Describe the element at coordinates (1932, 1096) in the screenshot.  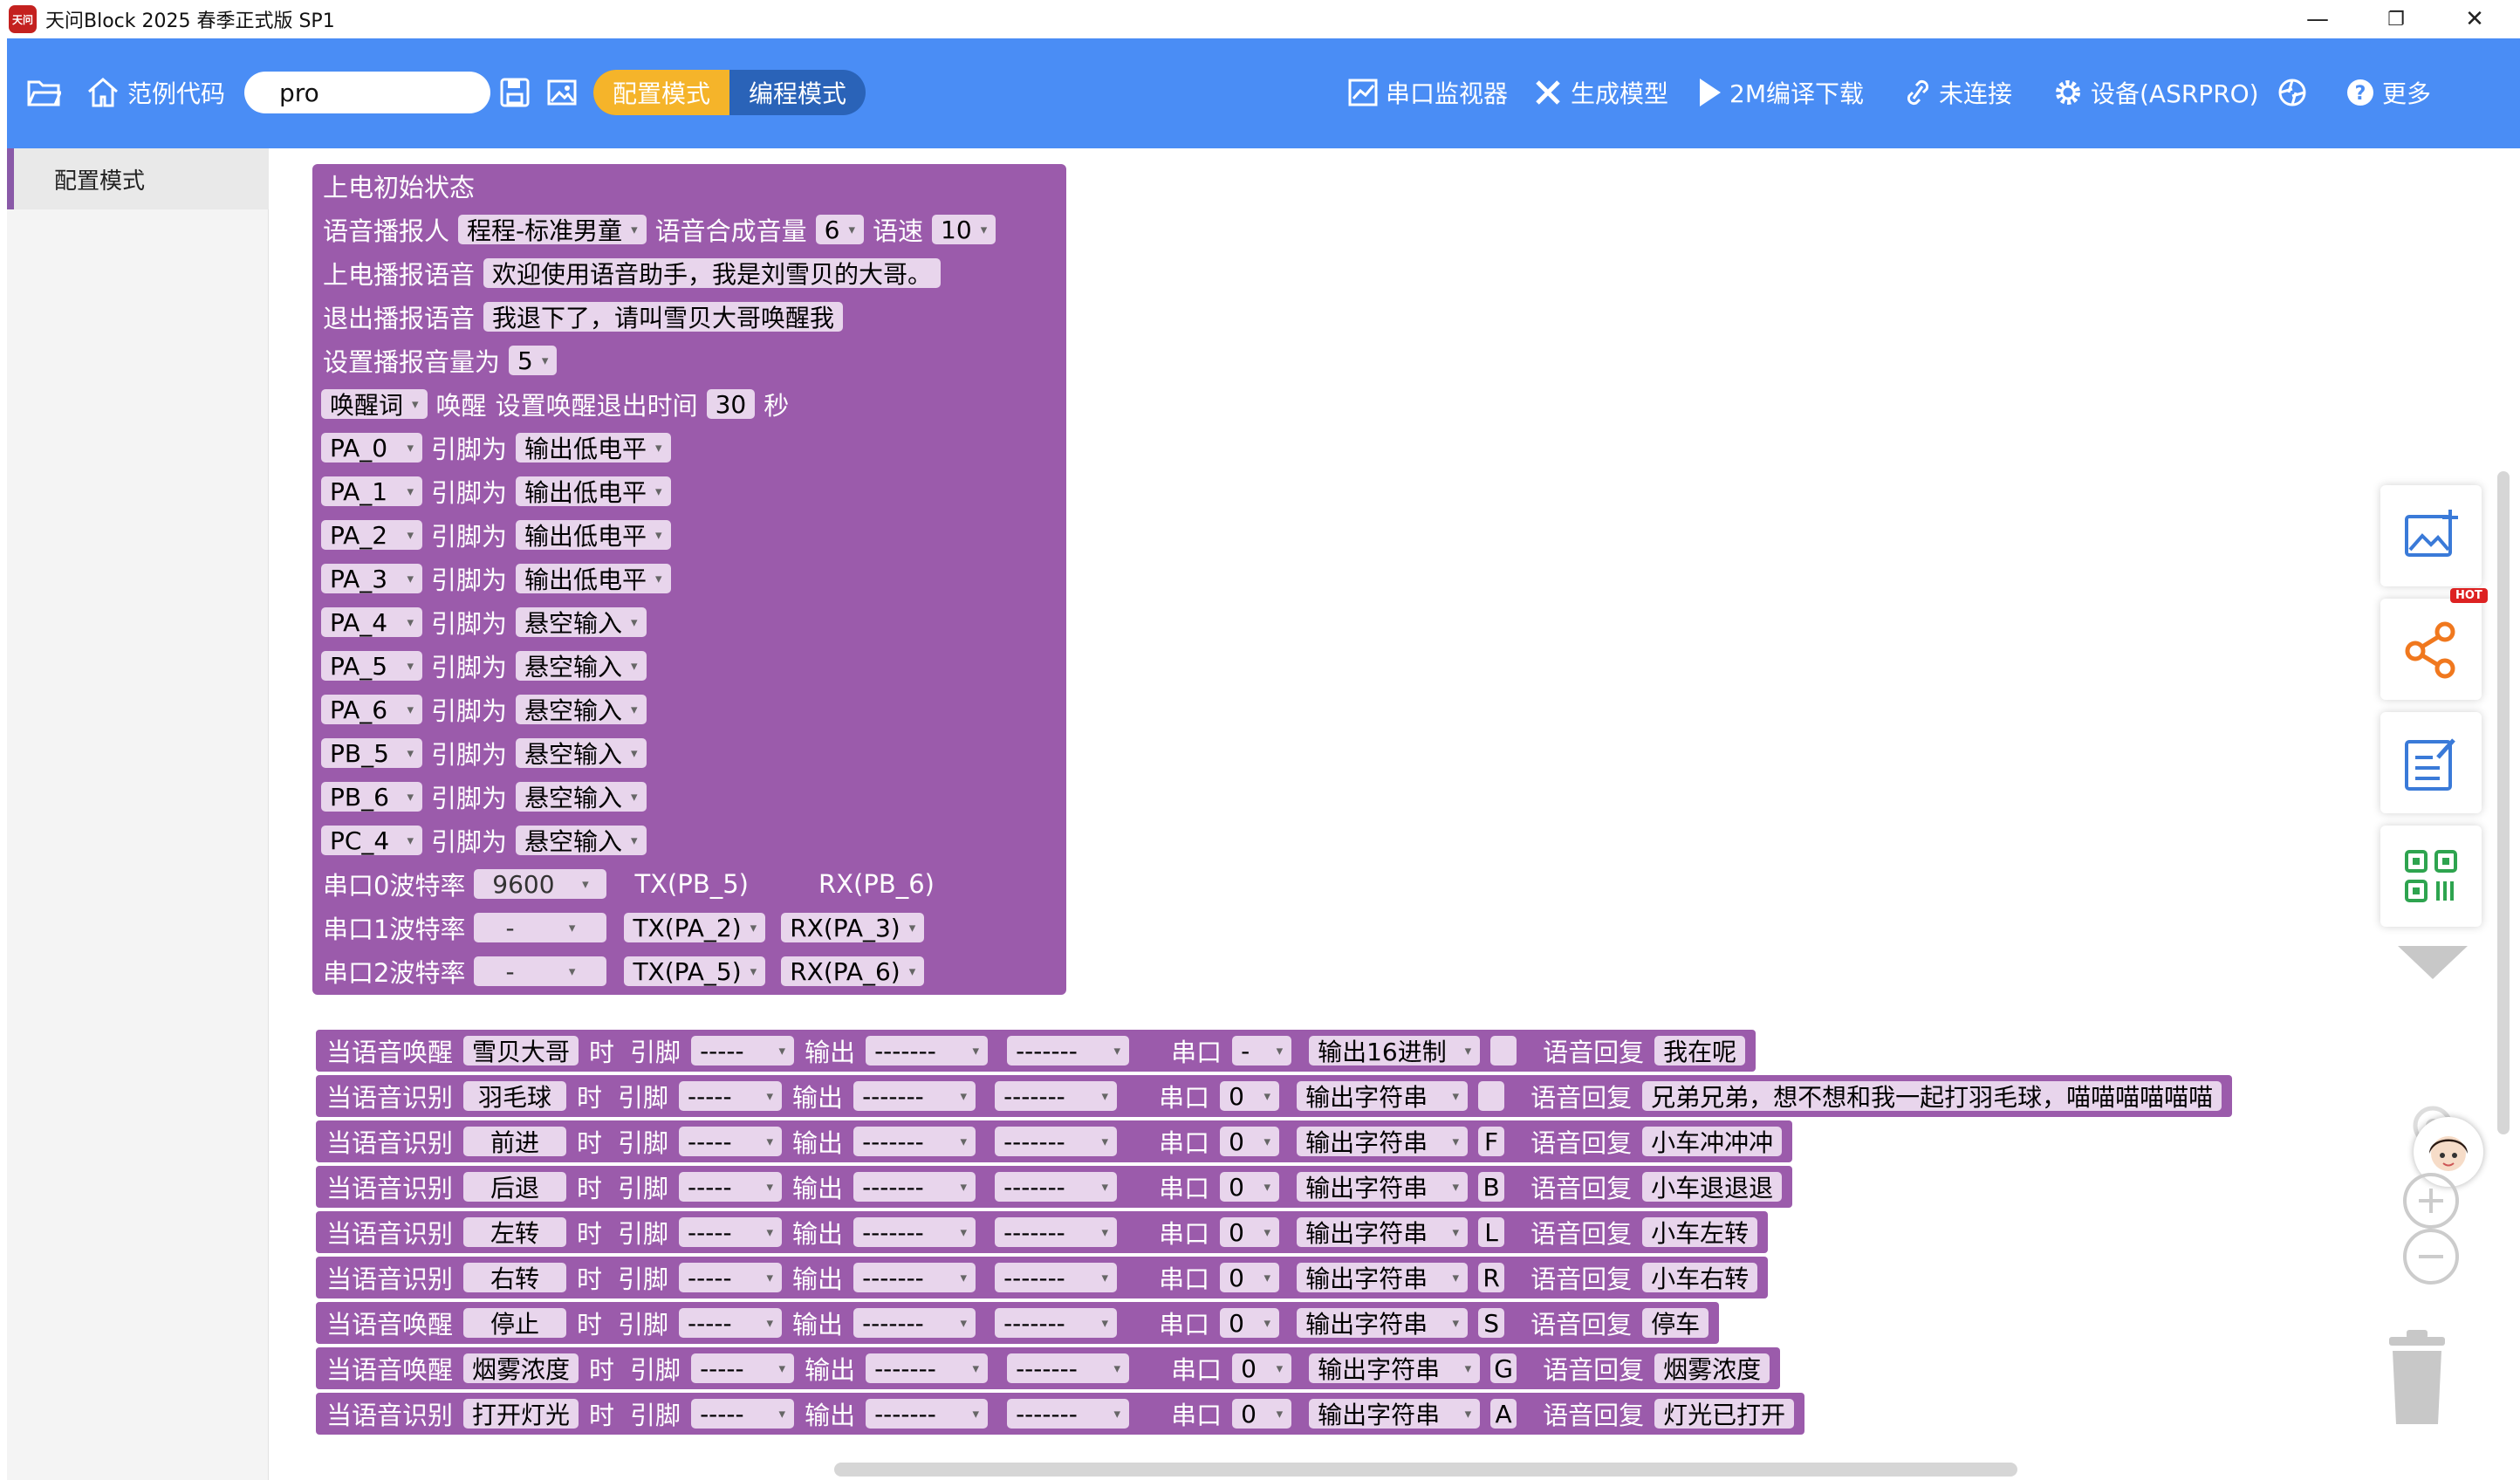
I see `reply-text-field: 兄弟兄弟，想不想和我一起打羽毛球，喵喵喵喵喵喵` at that location.